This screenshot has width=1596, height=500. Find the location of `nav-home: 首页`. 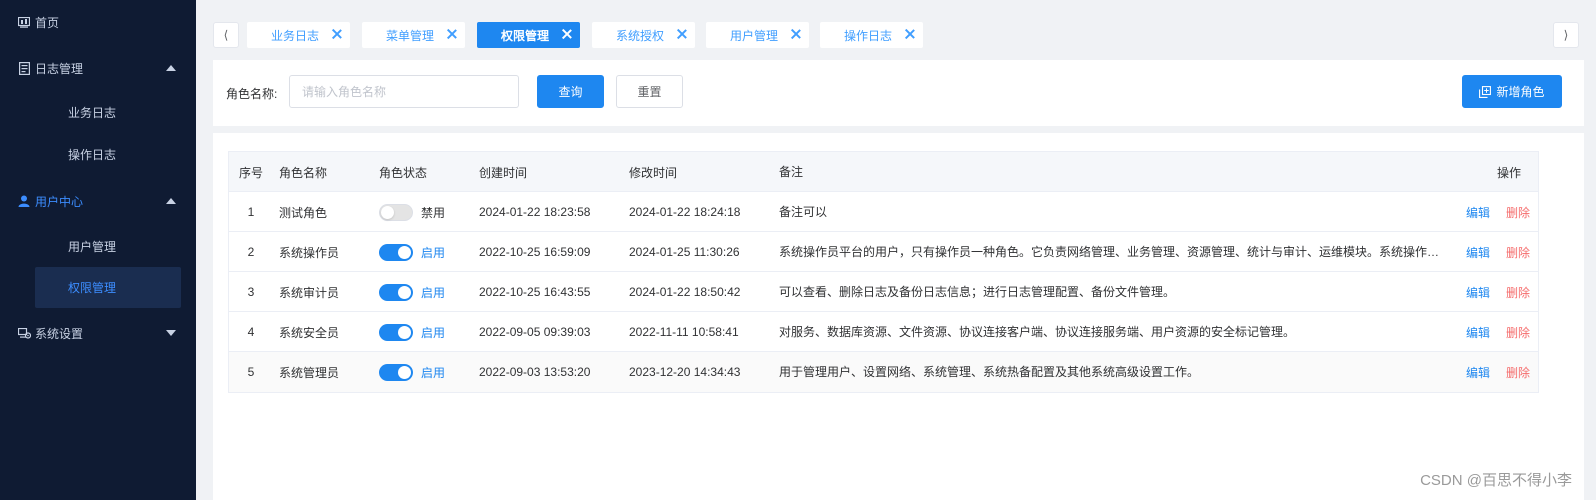

nav-home: 首页 is located at coordinates (98, 22).